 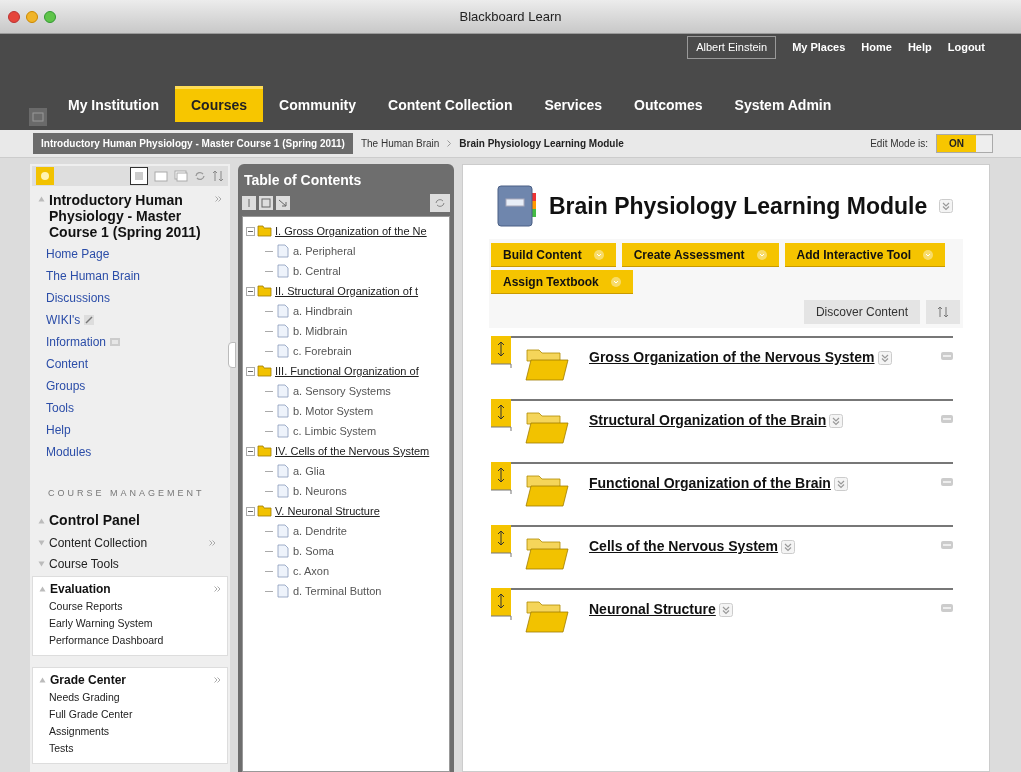 What do you see at coordinates (78, 254) in the screenshot?
I see `course-menu-link: Home Page` at bounding box center [78, 254].